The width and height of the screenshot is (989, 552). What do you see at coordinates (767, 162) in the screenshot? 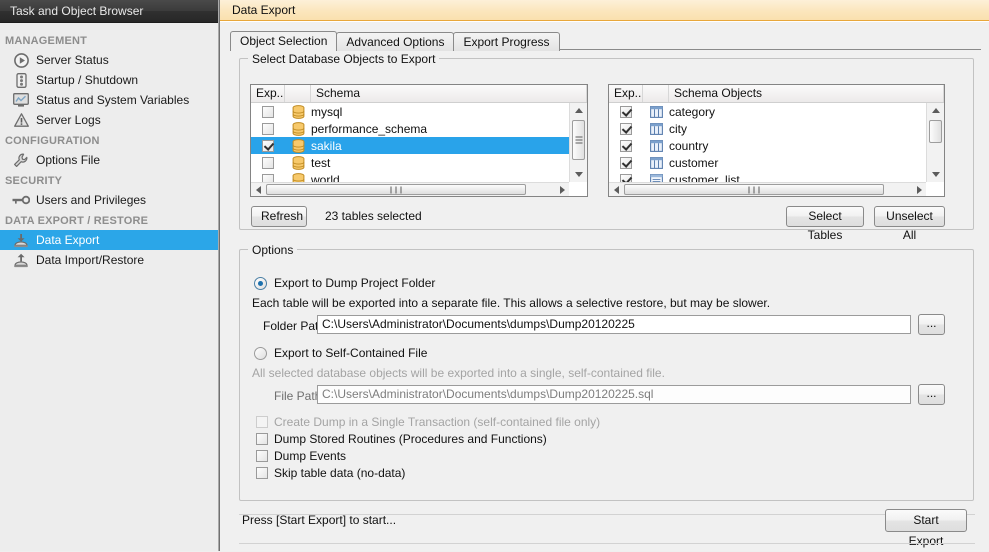
I see `table-row: customer` at bounding box center [767, 162].